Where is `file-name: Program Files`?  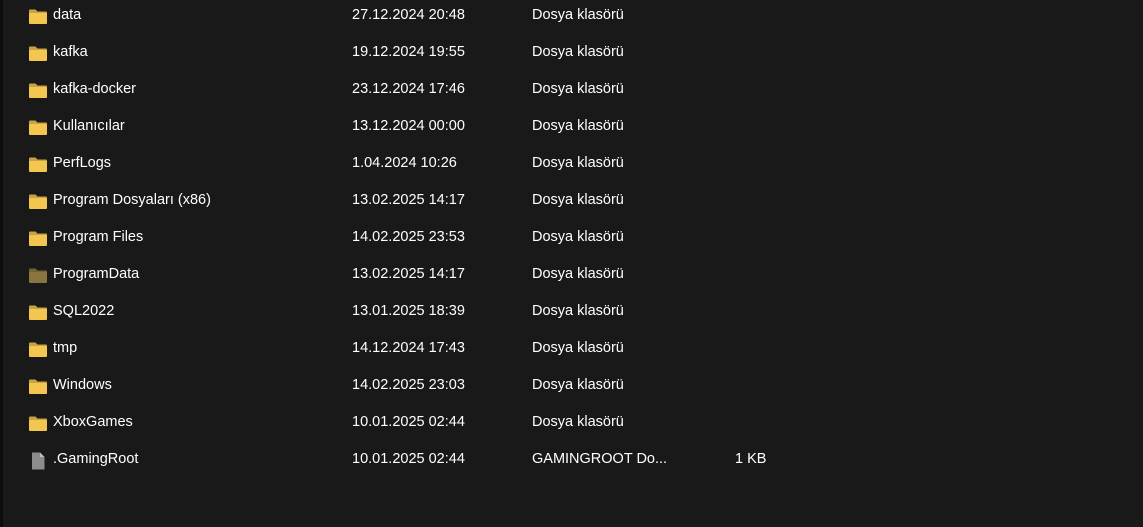
file-name: Program Files is located at coordinates (98, 237).